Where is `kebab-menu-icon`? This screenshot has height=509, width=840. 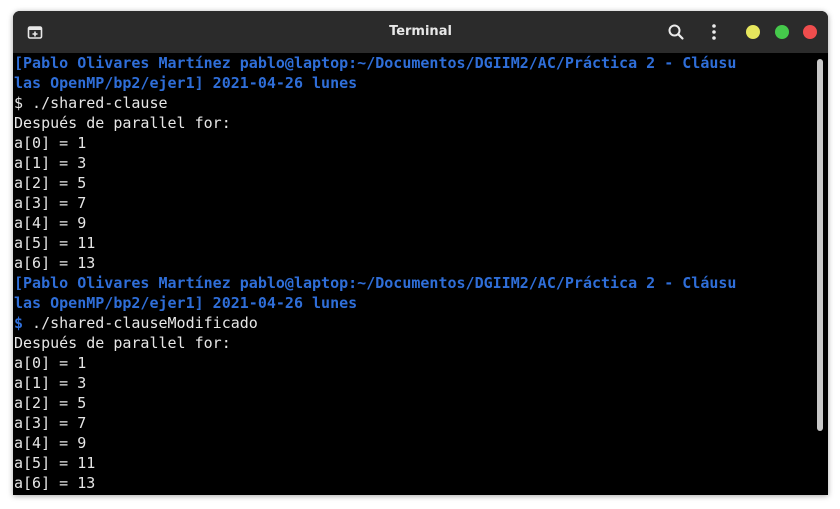 kebab-menu-icon is located at coordinates (714, 32).